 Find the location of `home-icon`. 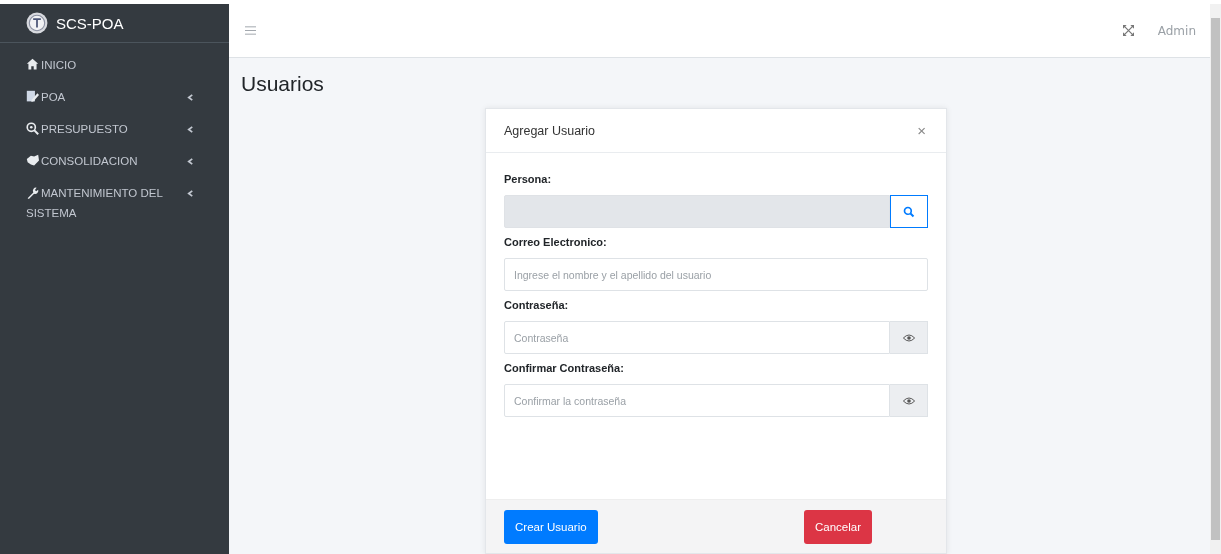

home-icon is located at coordinates (32, 64).